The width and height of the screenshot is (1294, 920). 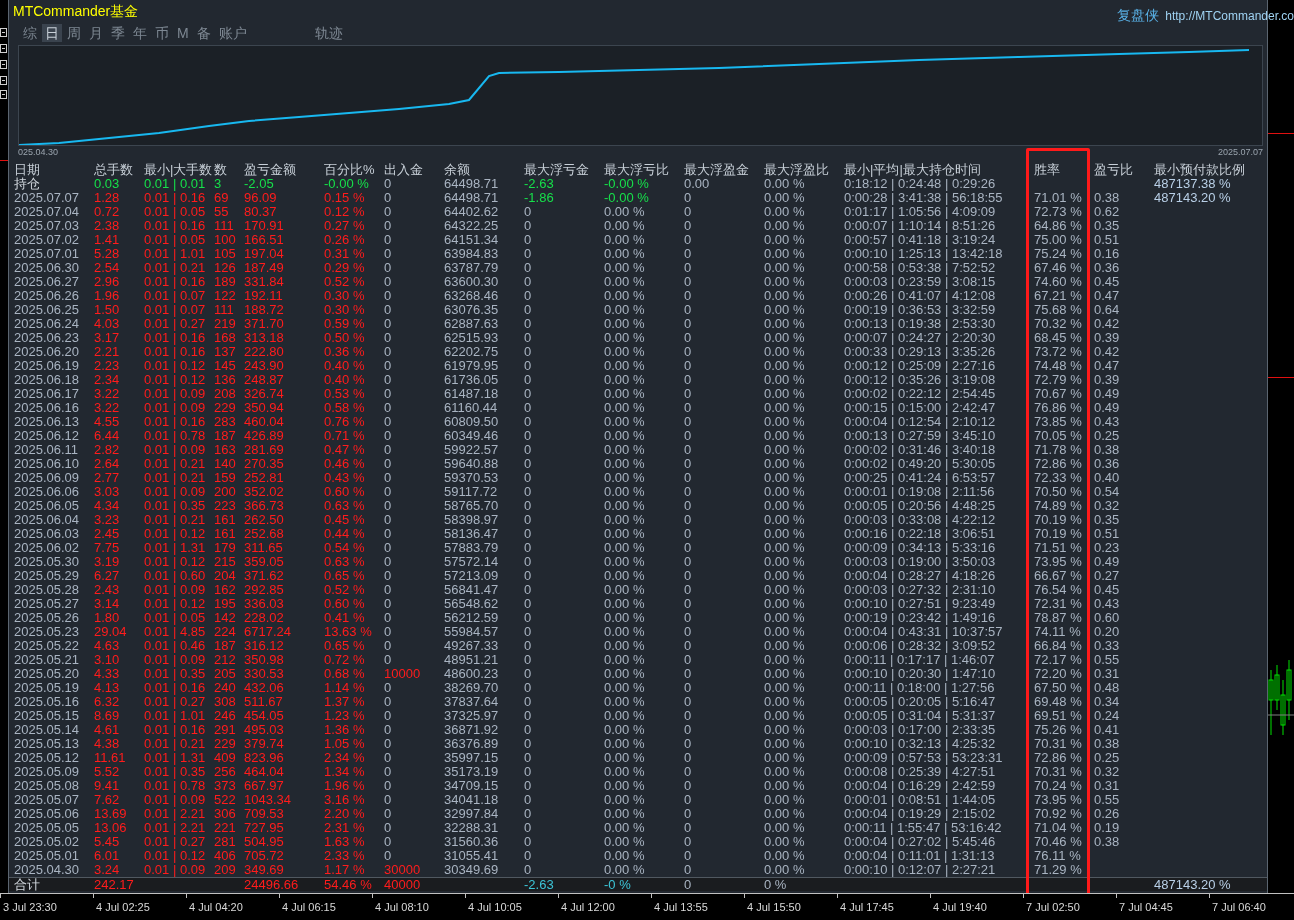 What do you see at coordinates (218, 184) in the screenshot?
I see `table-cell-text: 3` at bounding box center [218, 184].